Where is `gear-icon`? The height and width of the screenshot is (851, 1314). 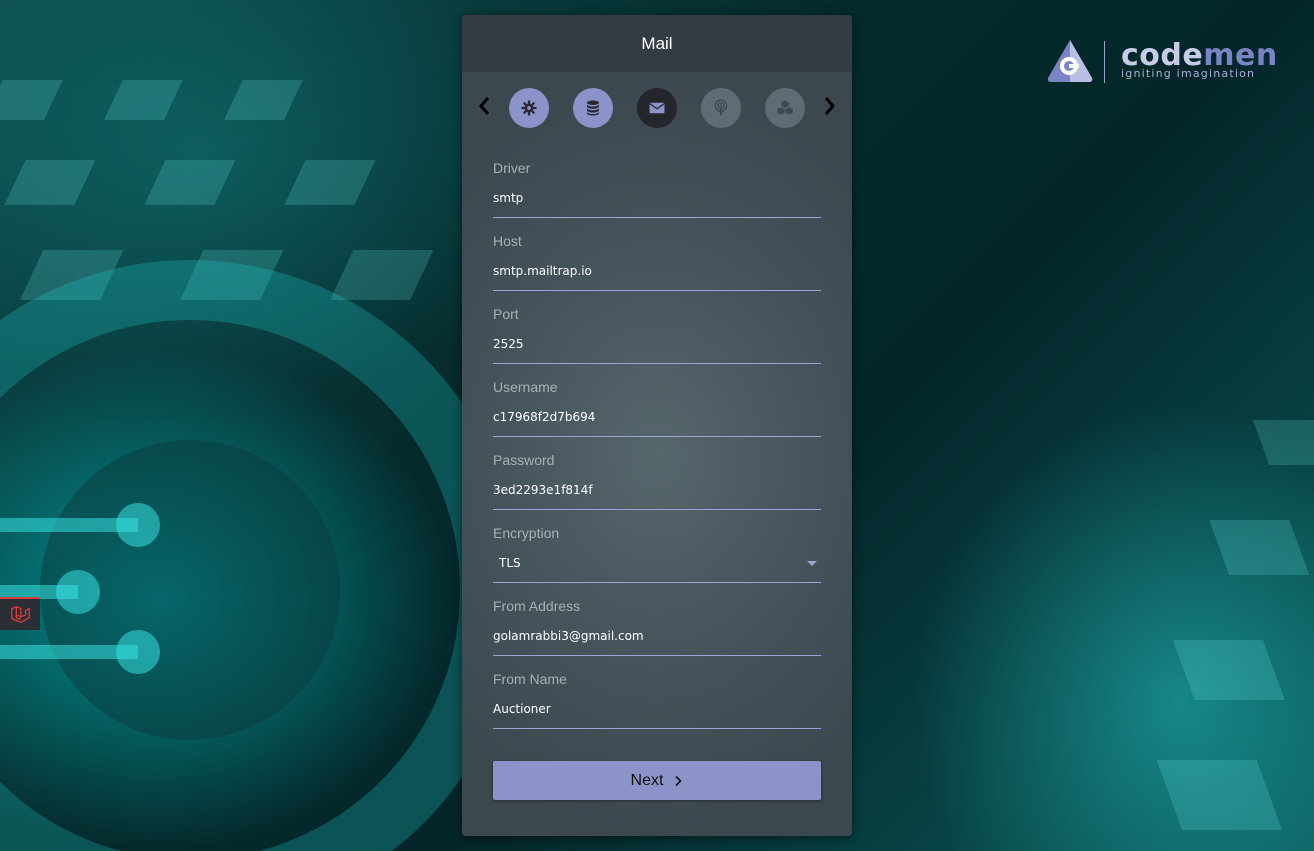 gear-icon is located at coordinates (529, 108).